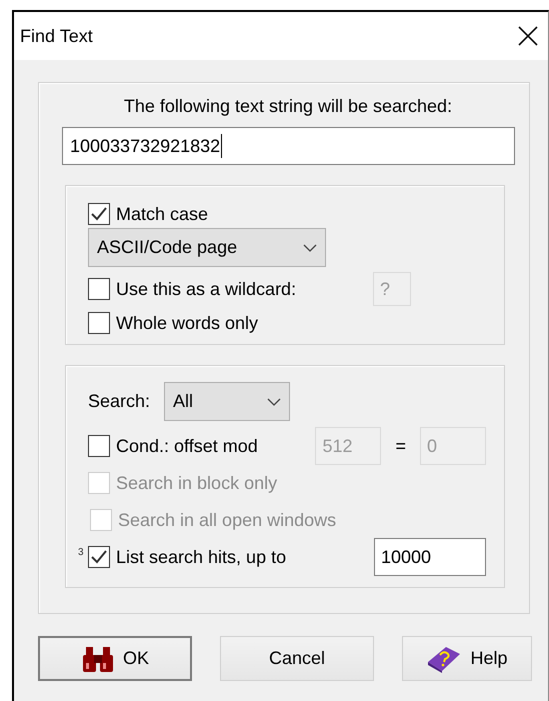  Describe the element at coordinates (528, 36) in the screenshot. I see `close-icon` at that location.